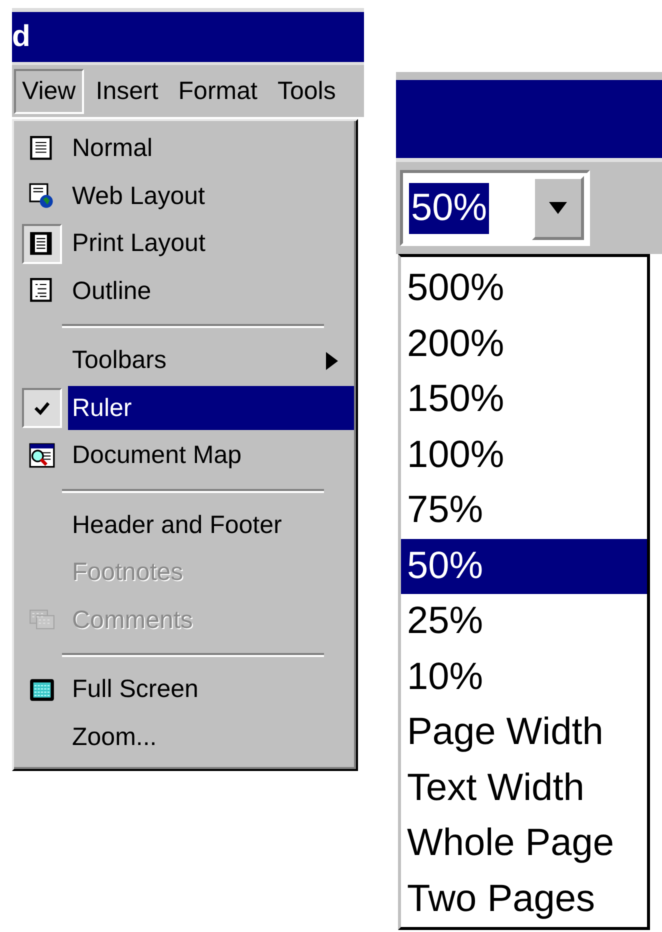 The image size is (662, 932). What do you see at coordinates (21, 37) in the screenshot?
I see `window-title: d` at bounding box center [21, 37].